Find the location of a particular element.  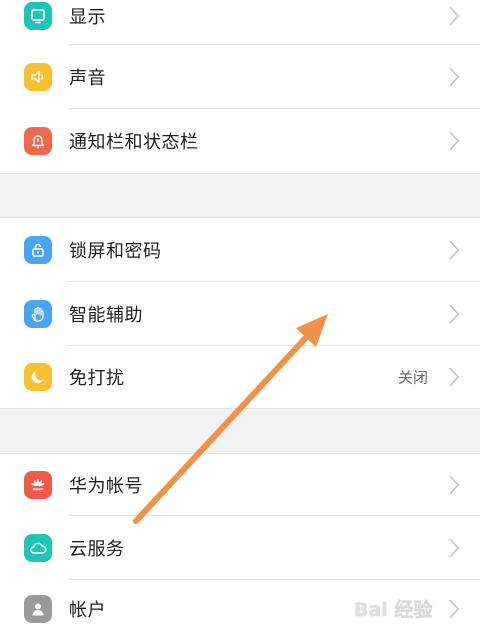

settings-item-value: 关闭 is located at coordinates (412, 377).